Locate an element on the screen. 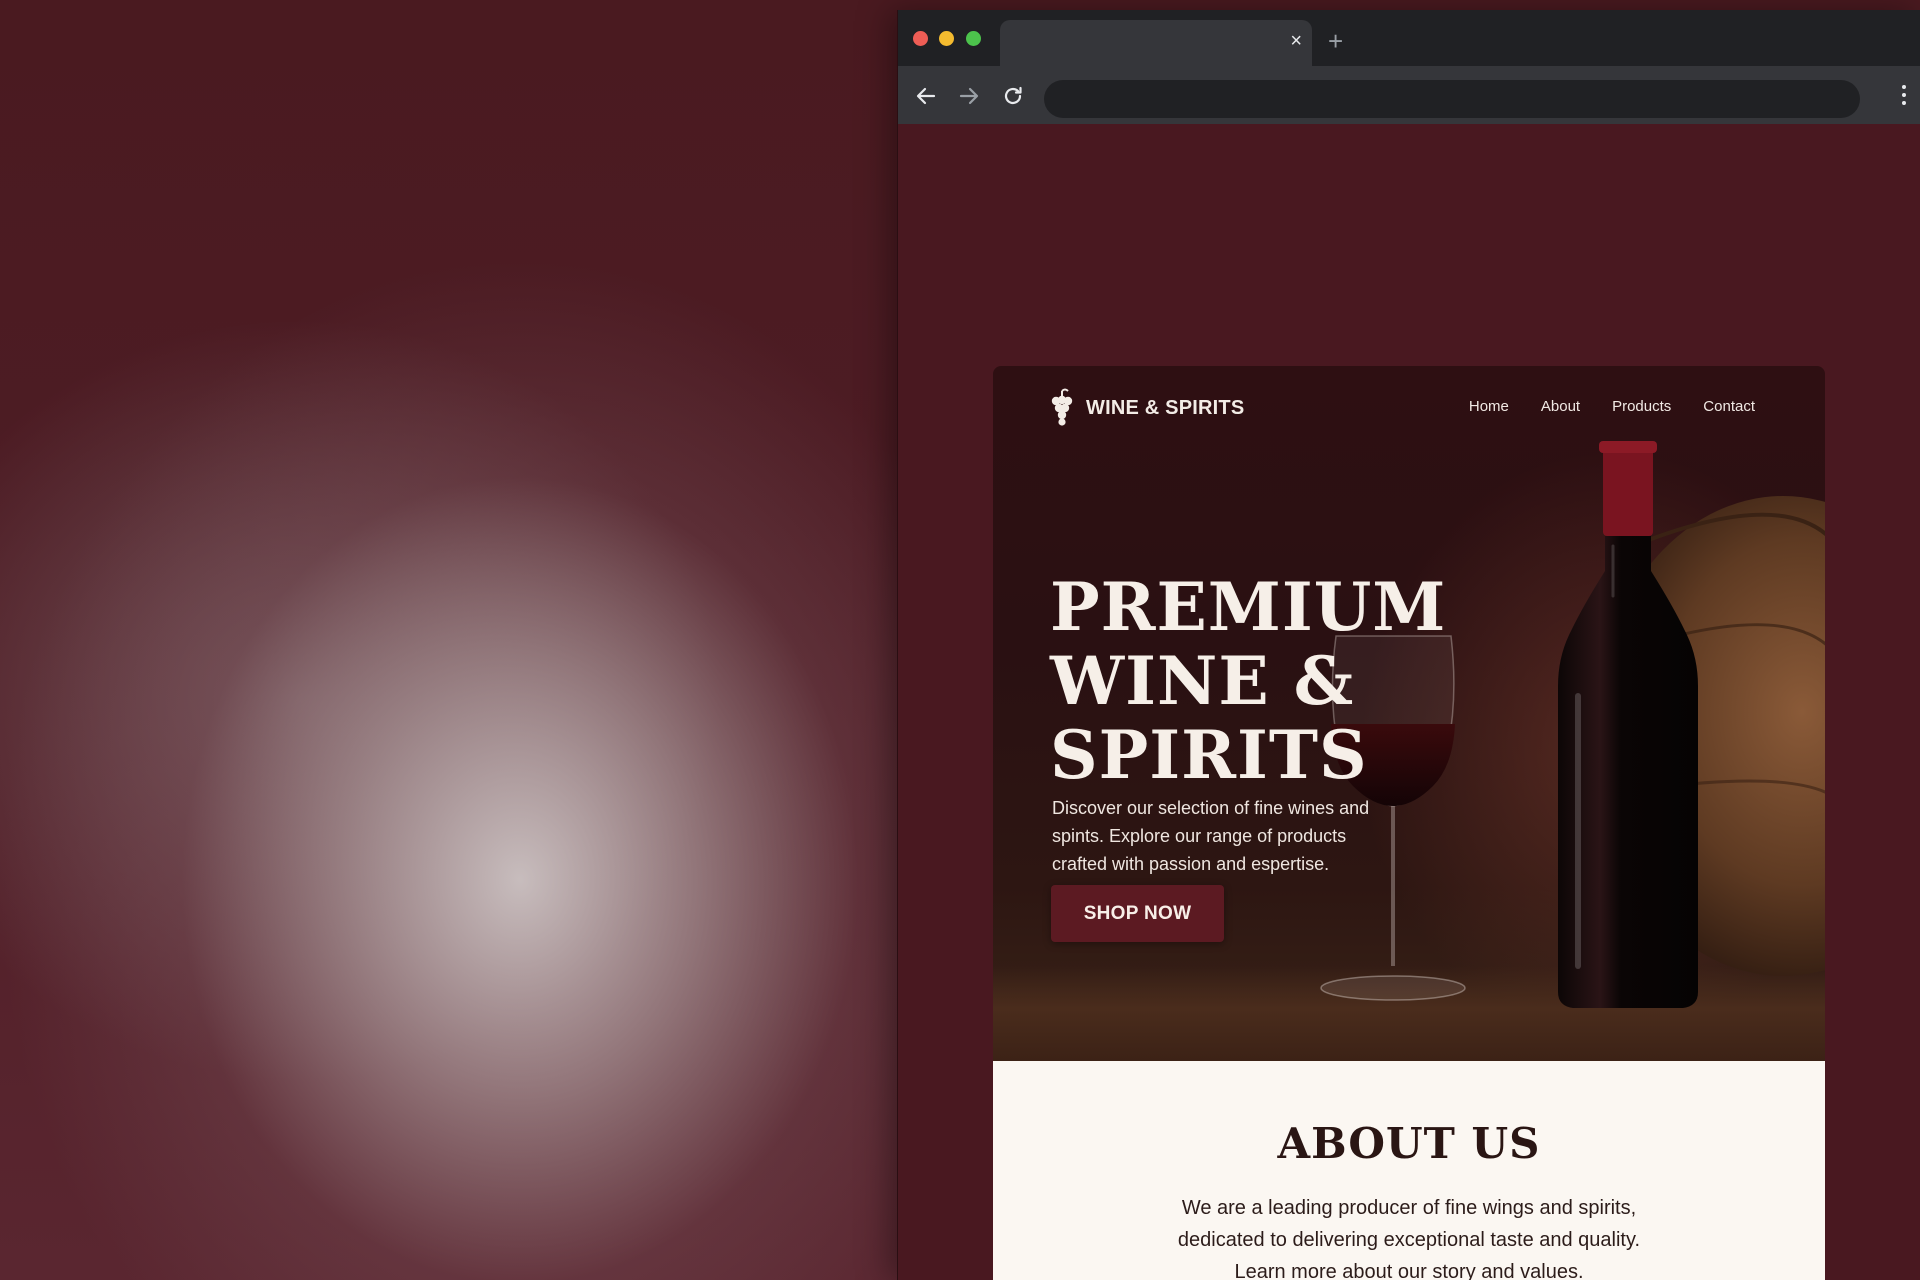  address-bar is located at coordinates (1452, 99).